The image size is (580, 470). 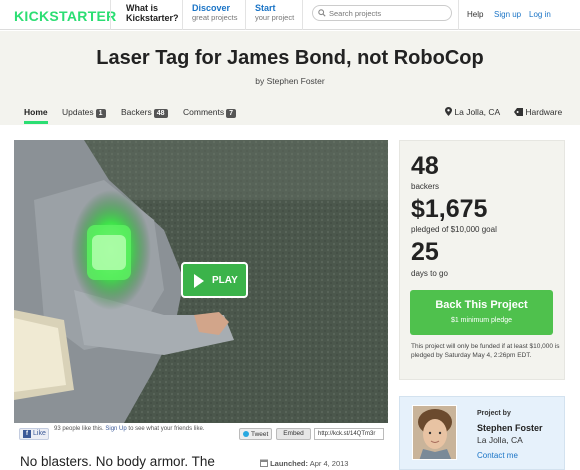 I want to click on play-label: PLAY, so click(x=225, y=280).